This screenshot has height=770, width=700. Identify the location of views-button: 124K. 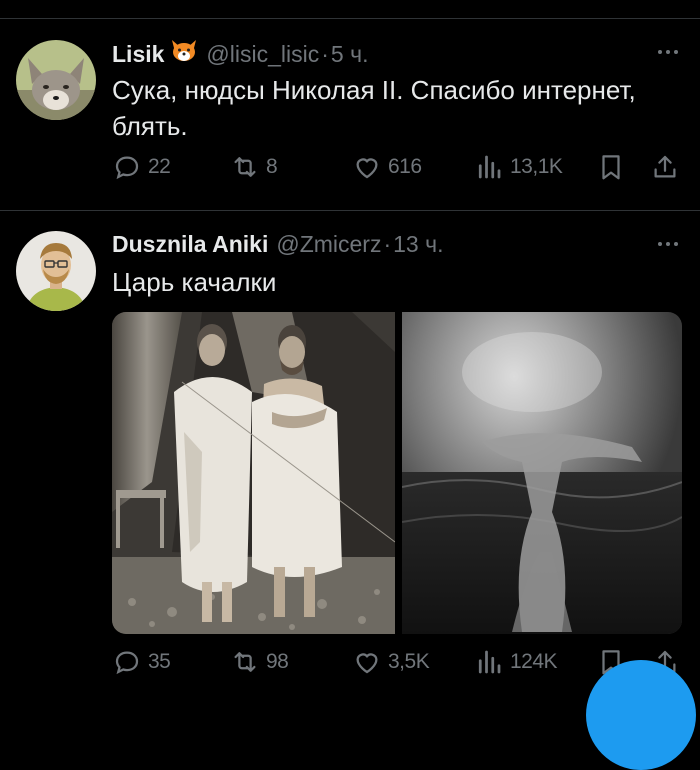
(516, 662).